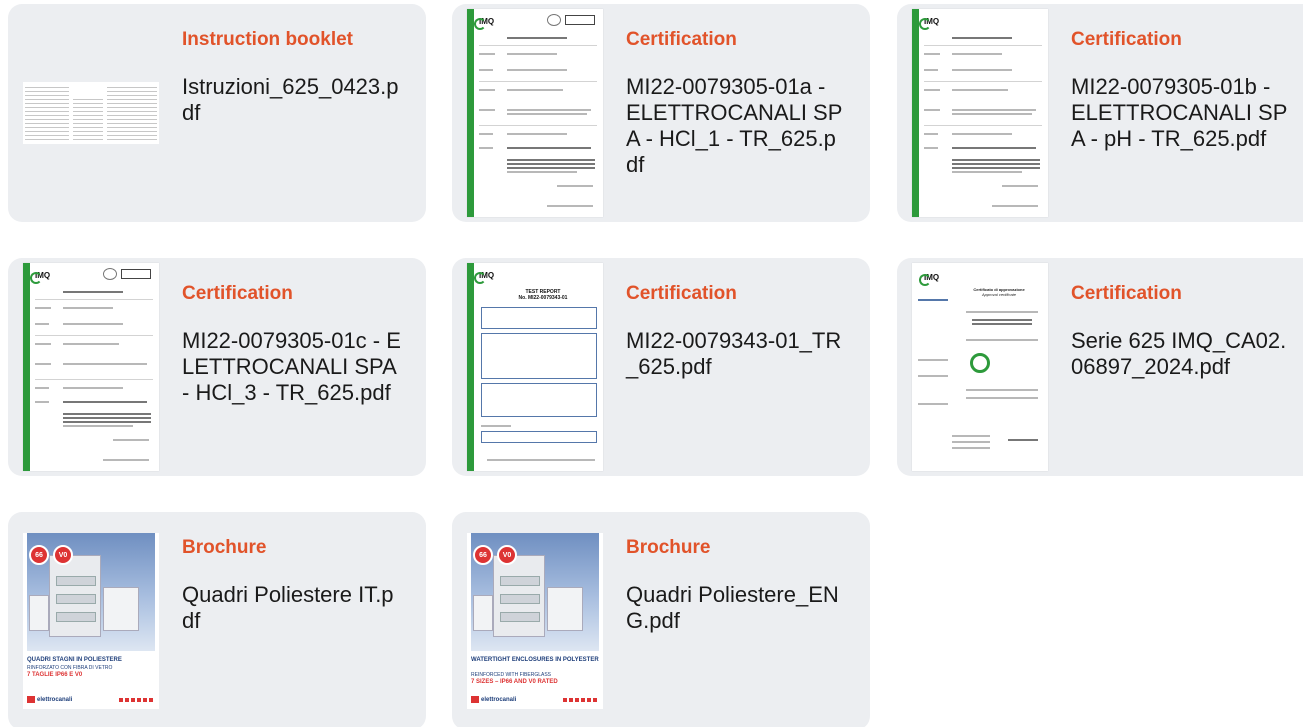  I want to click on brochure-headline: QUADRI STAGNI IN POLIESTERE, so click(74, 660).